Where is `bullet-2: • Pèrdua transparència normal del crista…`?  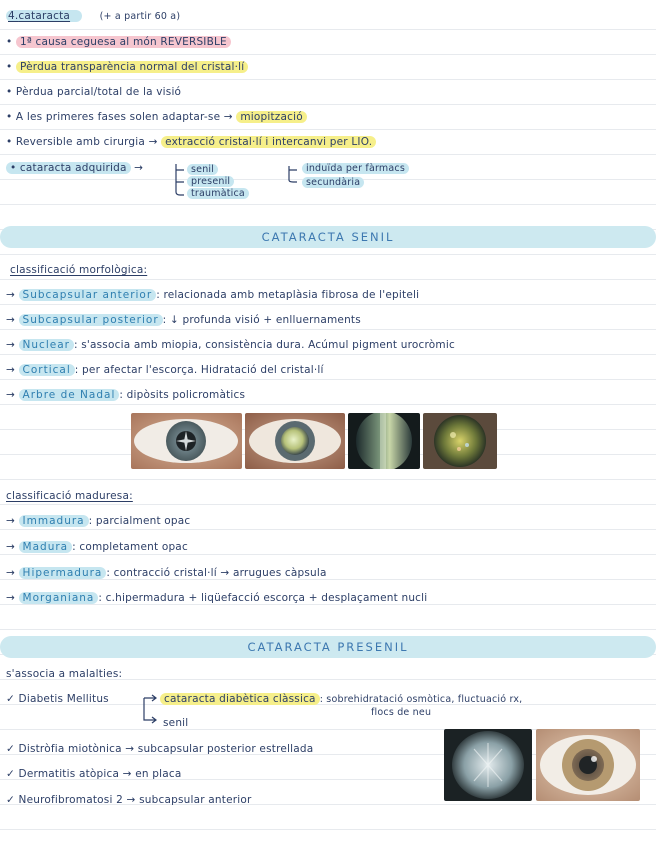 bullet-2: • Pèrdua transparència normal del crista… is located at coordinates (127, 67).